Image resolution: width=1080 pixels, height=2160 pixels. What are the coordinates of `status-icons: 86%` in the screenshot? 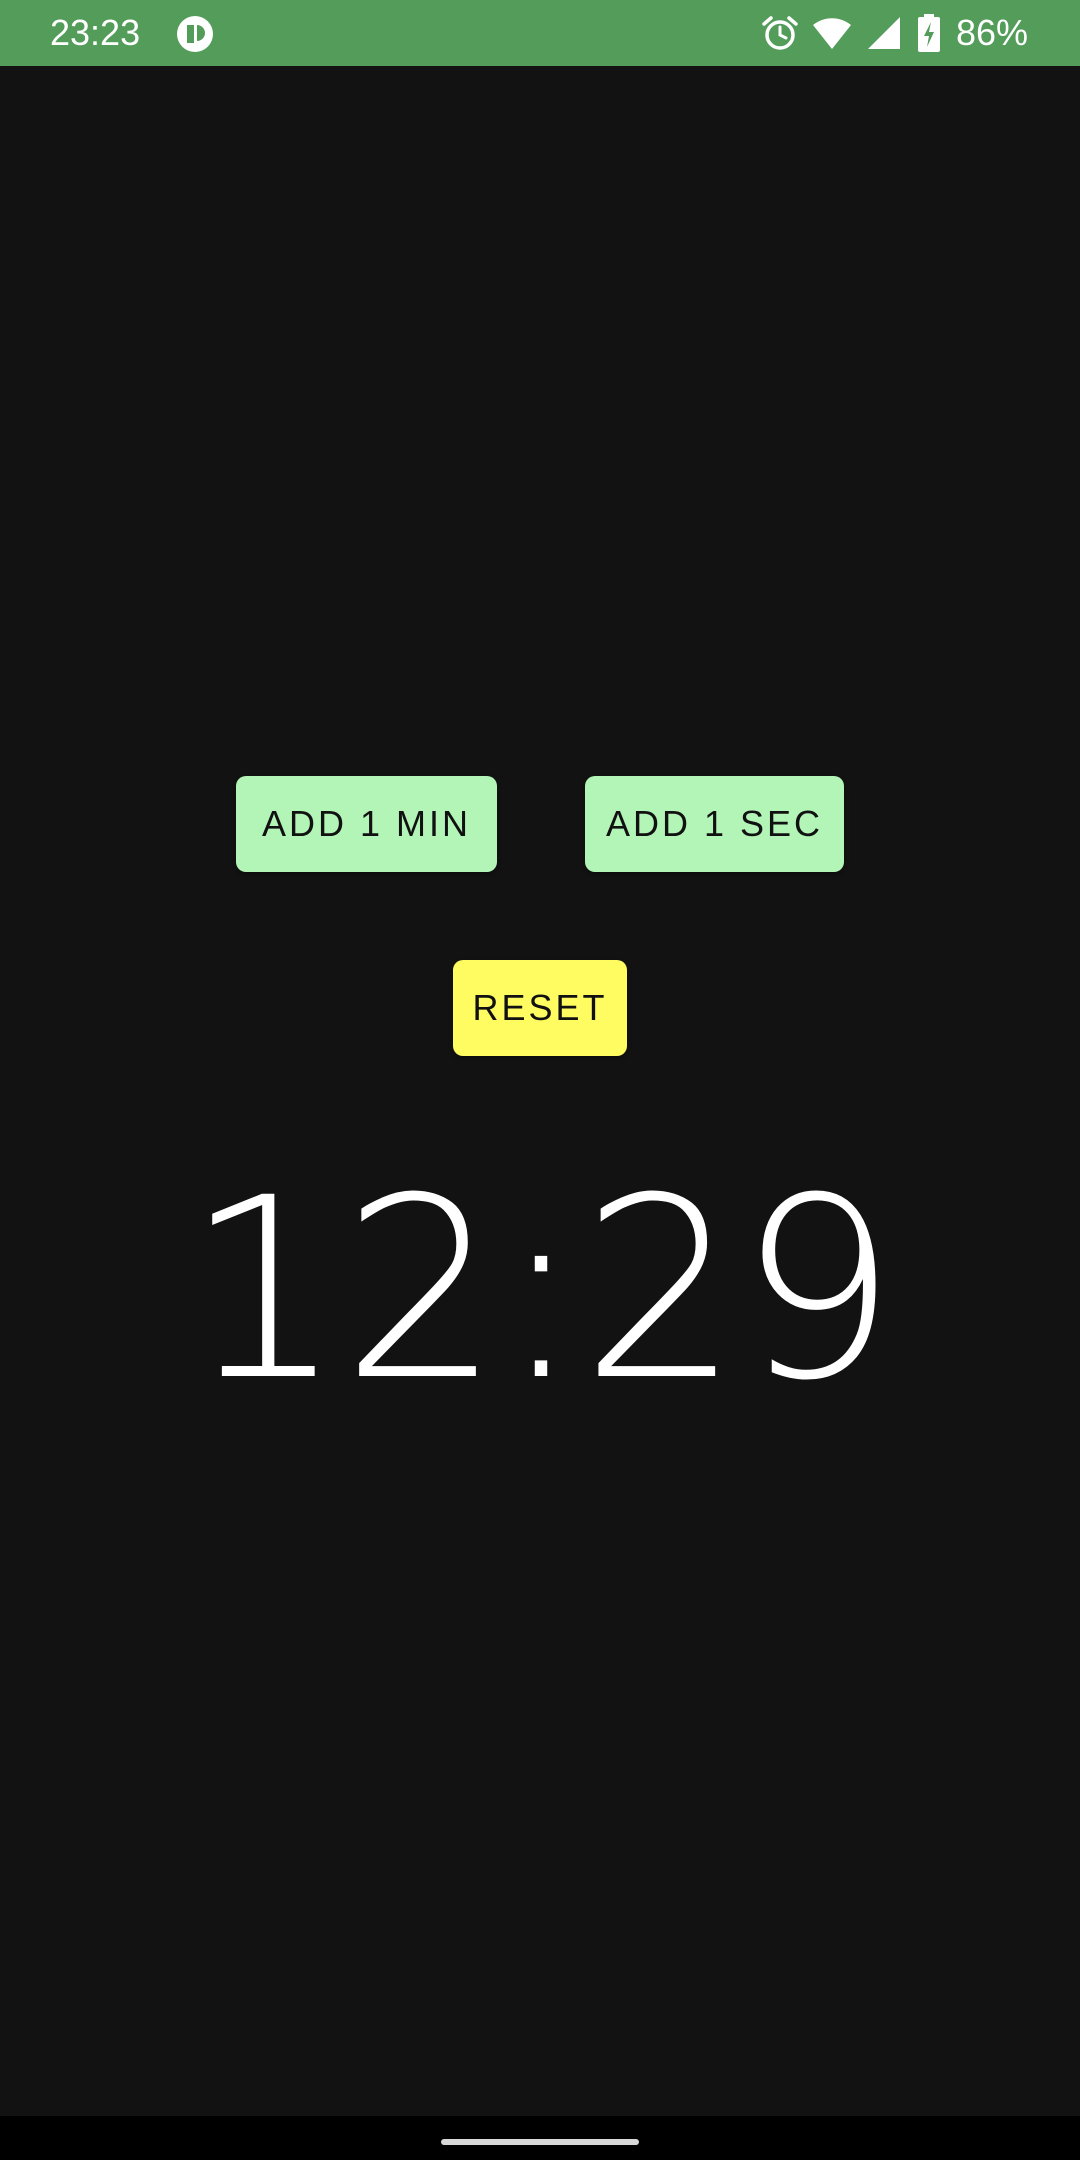 It's located at (894, 33).